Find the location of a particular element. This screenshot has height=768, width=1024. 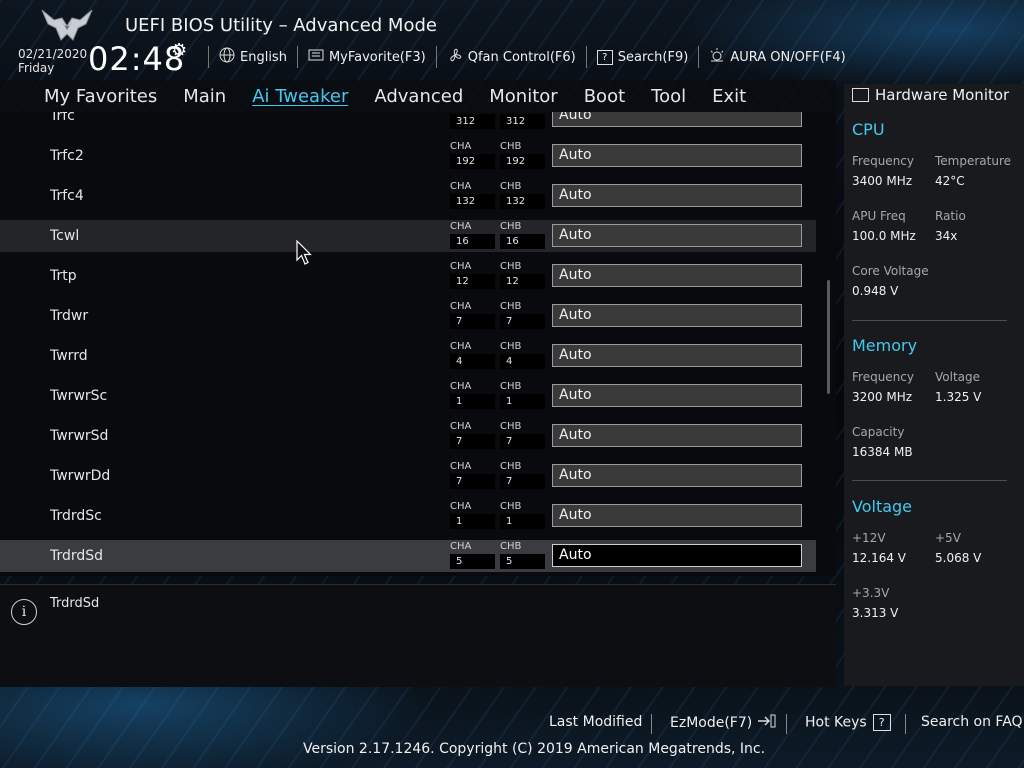

setting-label: Trfc2 is located at coordinates (67, 156).